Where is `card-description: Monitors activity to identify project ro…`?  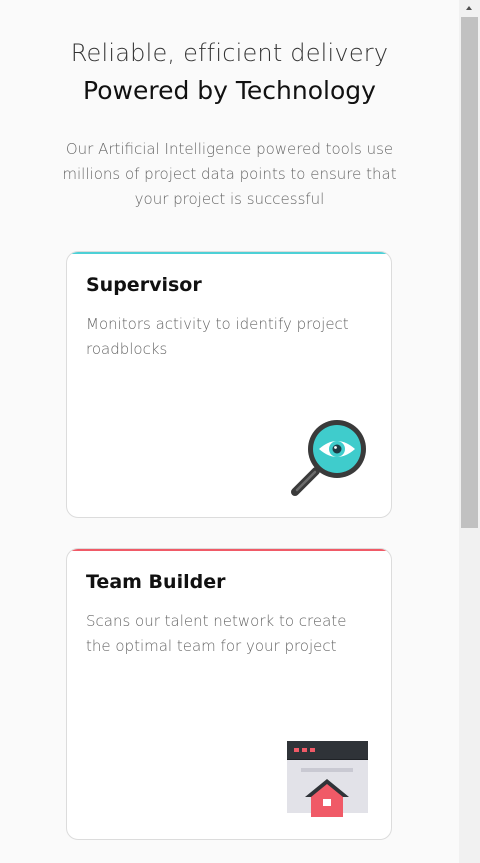 card-description: Monitors activity to identify project ro… is located at coordinates (217, 336).